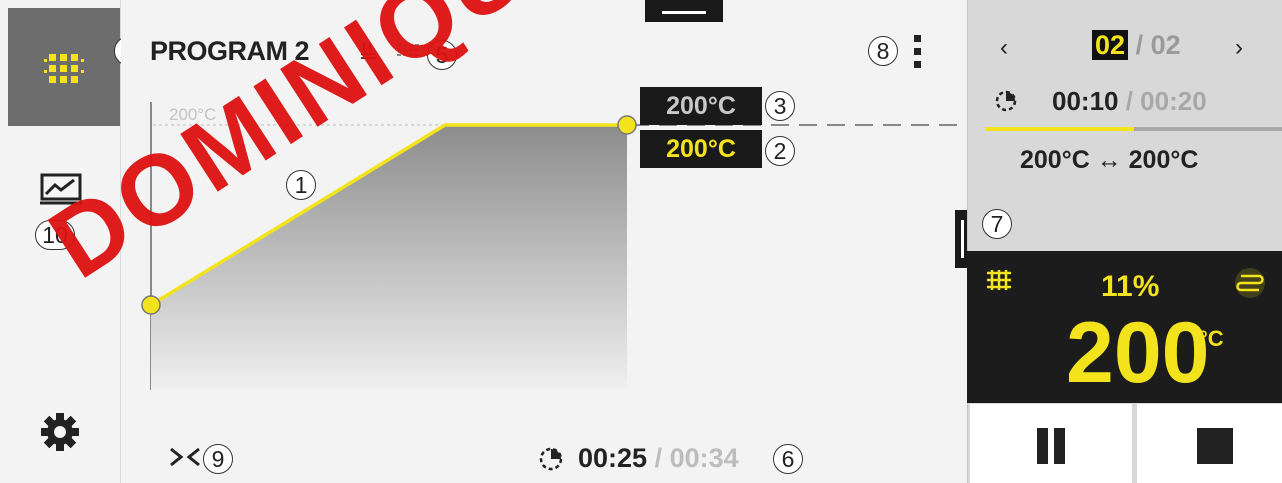 The image size is (1282, 483). What do you see at coordinates (551, 461) in the screenshot?
I see `clock-icon` at bounding box center [551, 461].